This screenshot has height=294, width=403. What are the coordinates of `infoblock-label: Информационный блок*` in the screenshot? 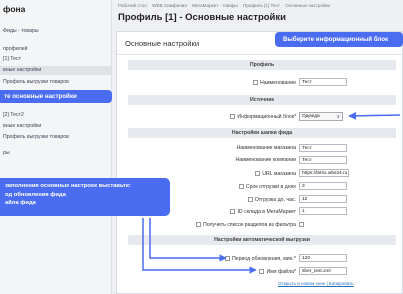 It's located at (232, 116).